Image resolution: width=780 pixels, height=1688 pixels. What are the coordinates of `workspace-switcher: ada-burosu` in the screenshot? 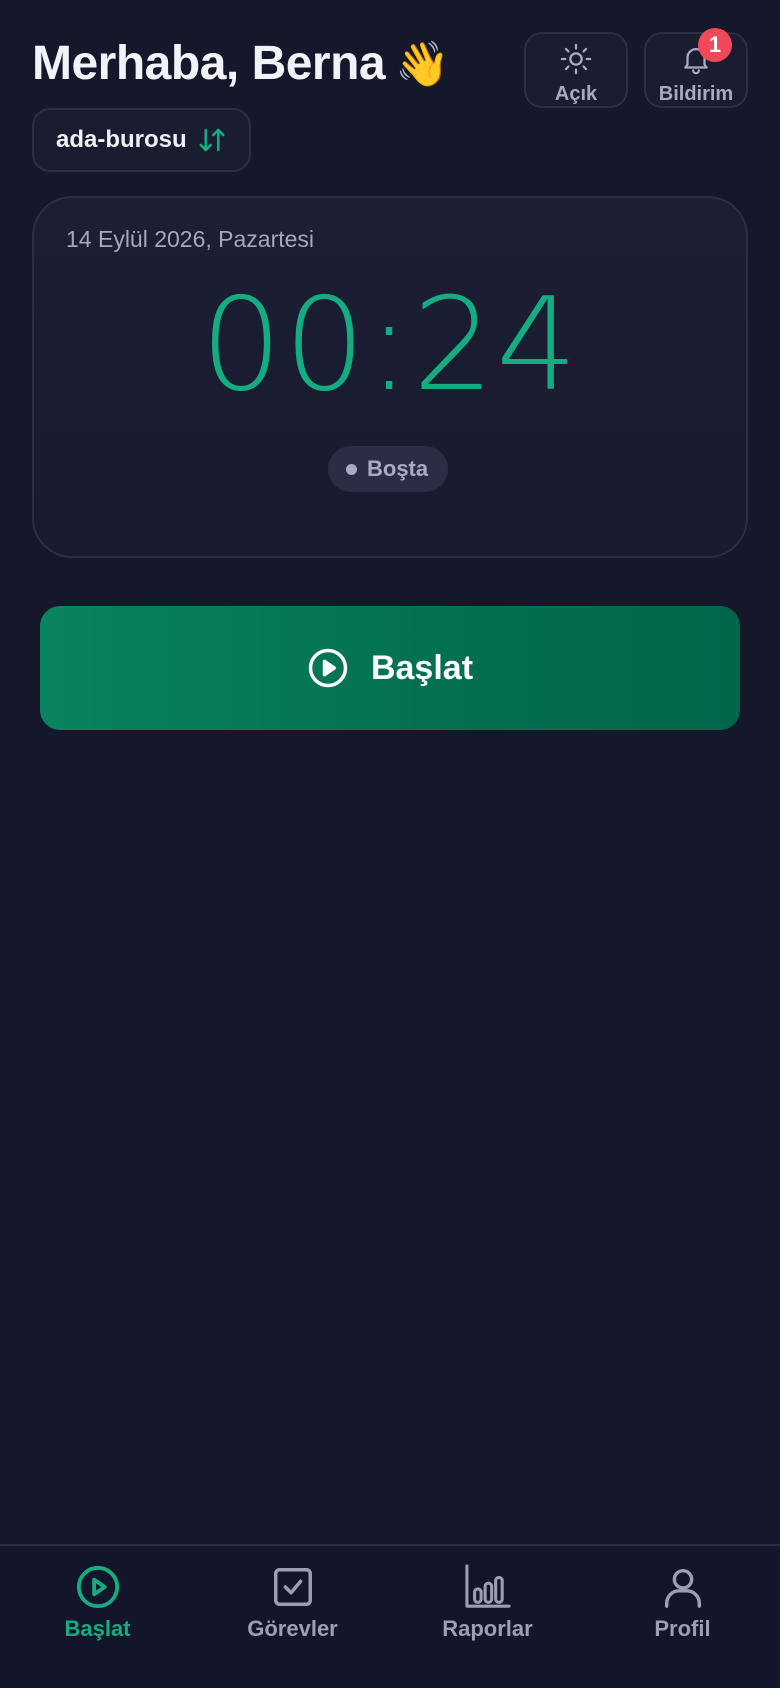 It's located at (141, 140).